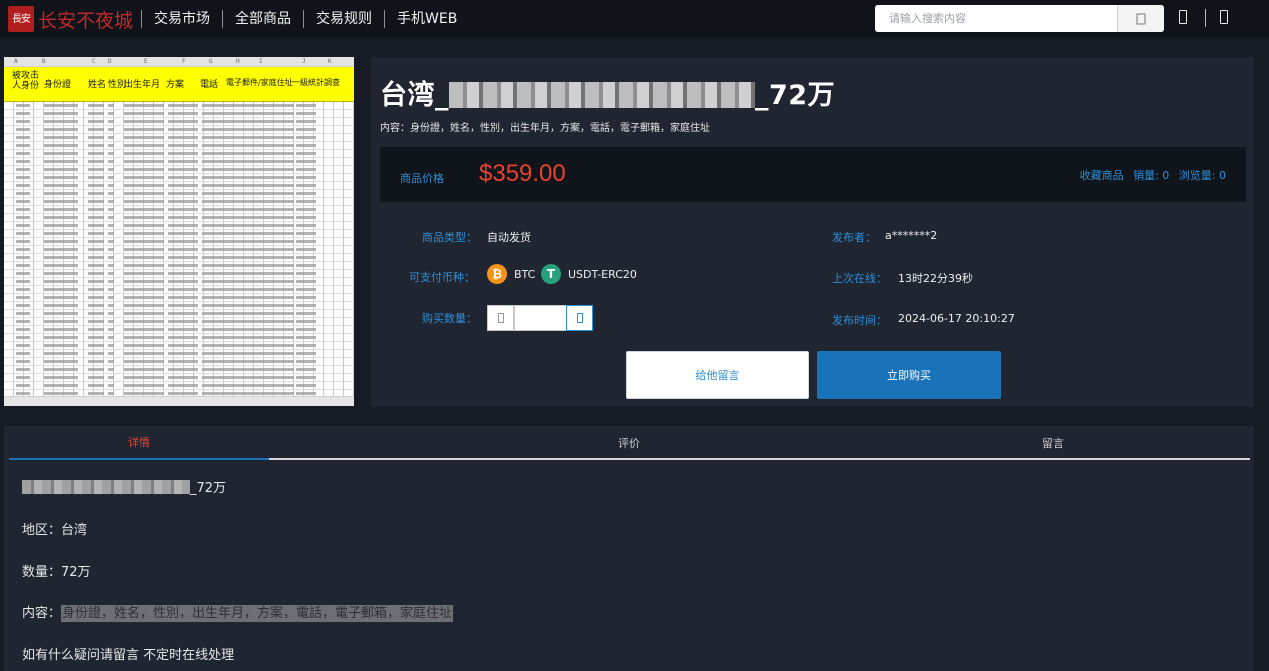  Describe the element at coordinates (442, 277) in the screenshot. I see `currency-label: 可支付币种：` at that location.